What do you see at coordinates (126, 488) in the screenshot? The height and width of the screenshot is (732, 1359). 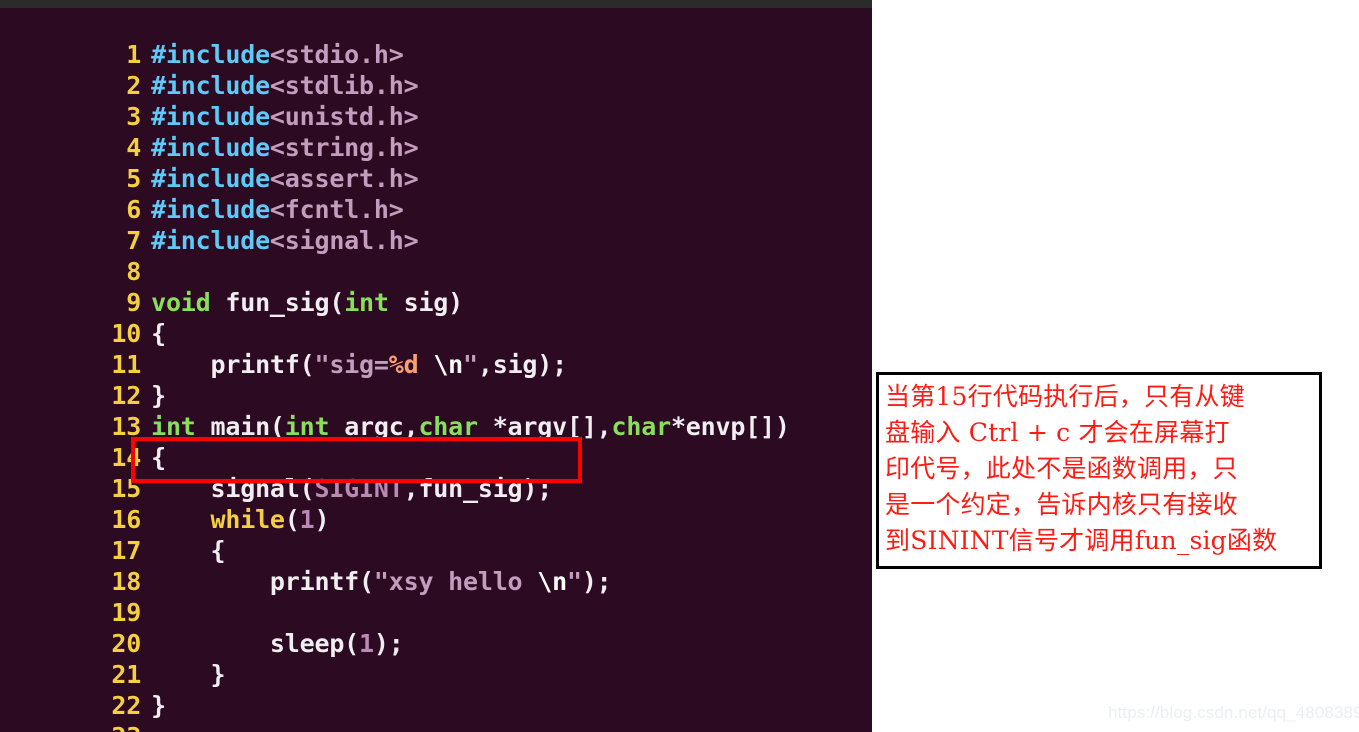 I see `line-number: 15` at bounding box center [126, 488].